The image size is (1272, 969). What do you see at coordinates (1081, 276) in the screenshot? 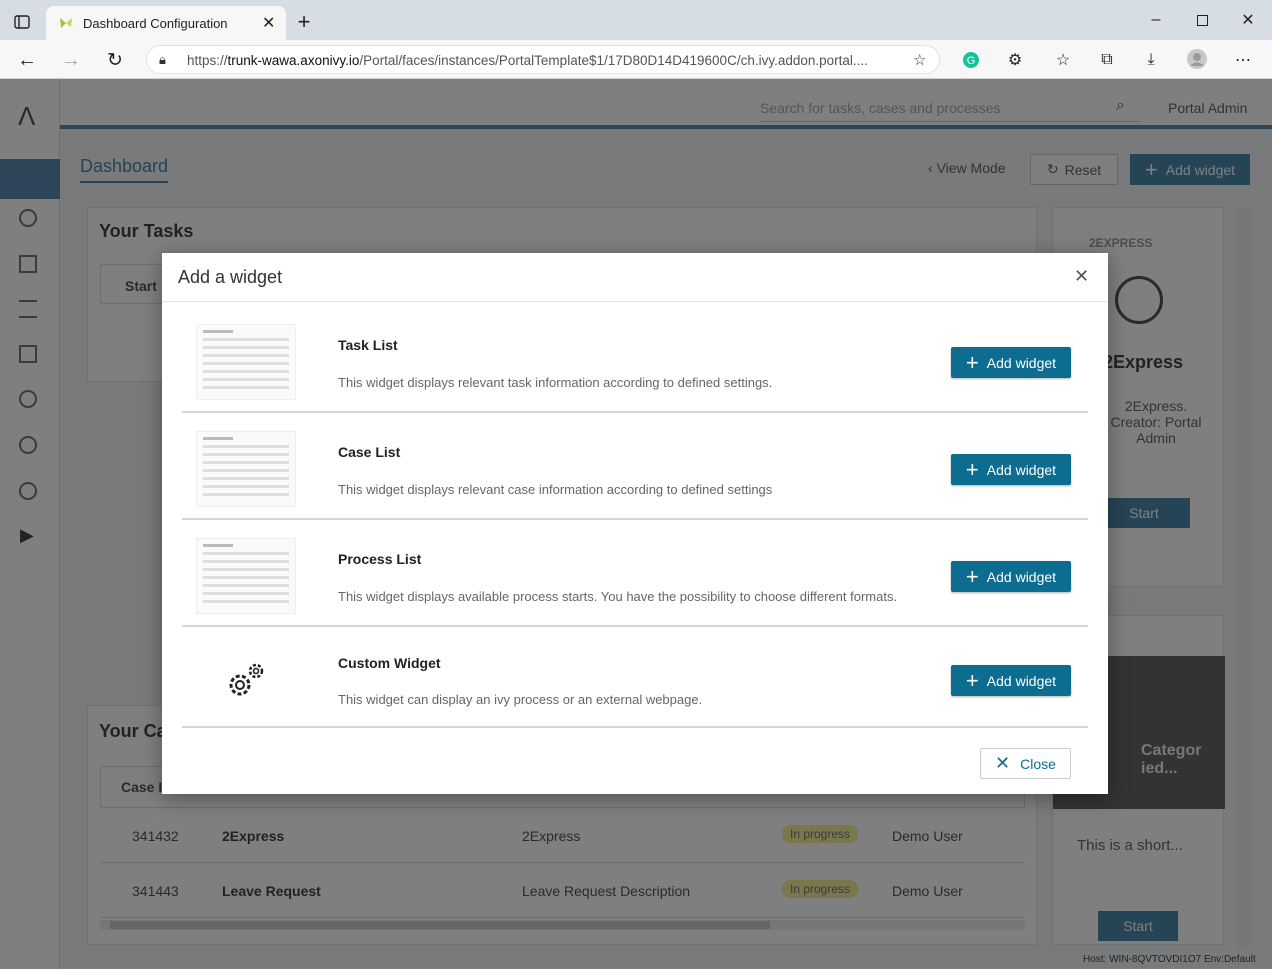
I see `dialog-close-icon: ✕` at bounding box center [1081, 276].